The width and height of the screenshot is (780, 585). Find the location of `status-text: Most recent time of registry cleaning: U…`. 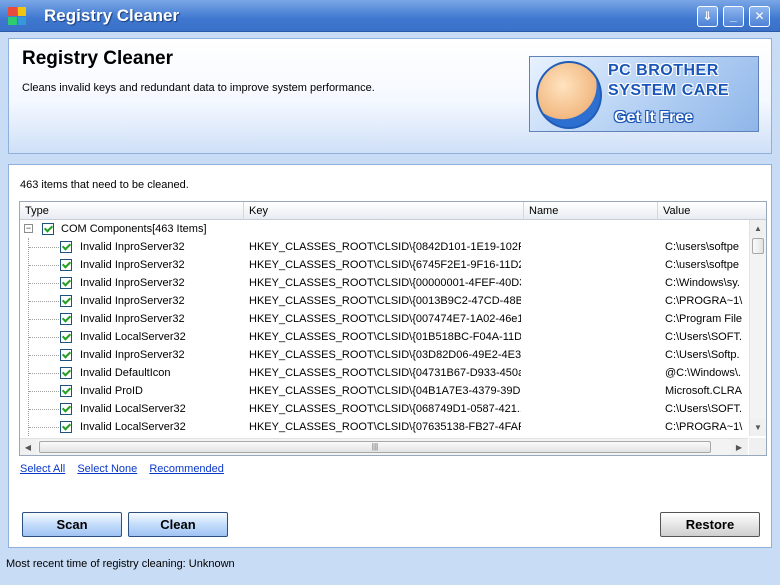

status-text: Most recent time of registry cleaning: U… is located at coordinates (120, 564).